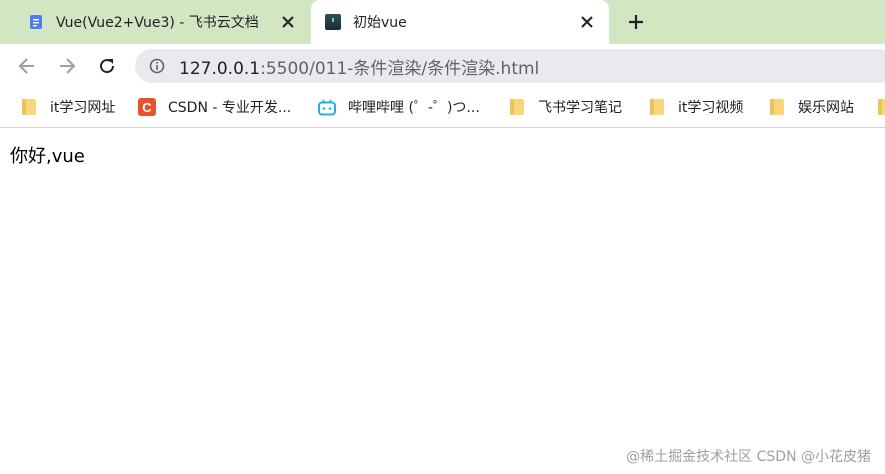 This screenshot has width=885, height=474. I want to click on address-bar: 127.0.0.1:5500/011-条件渲染/条件渲染.html, so click(510, 66).